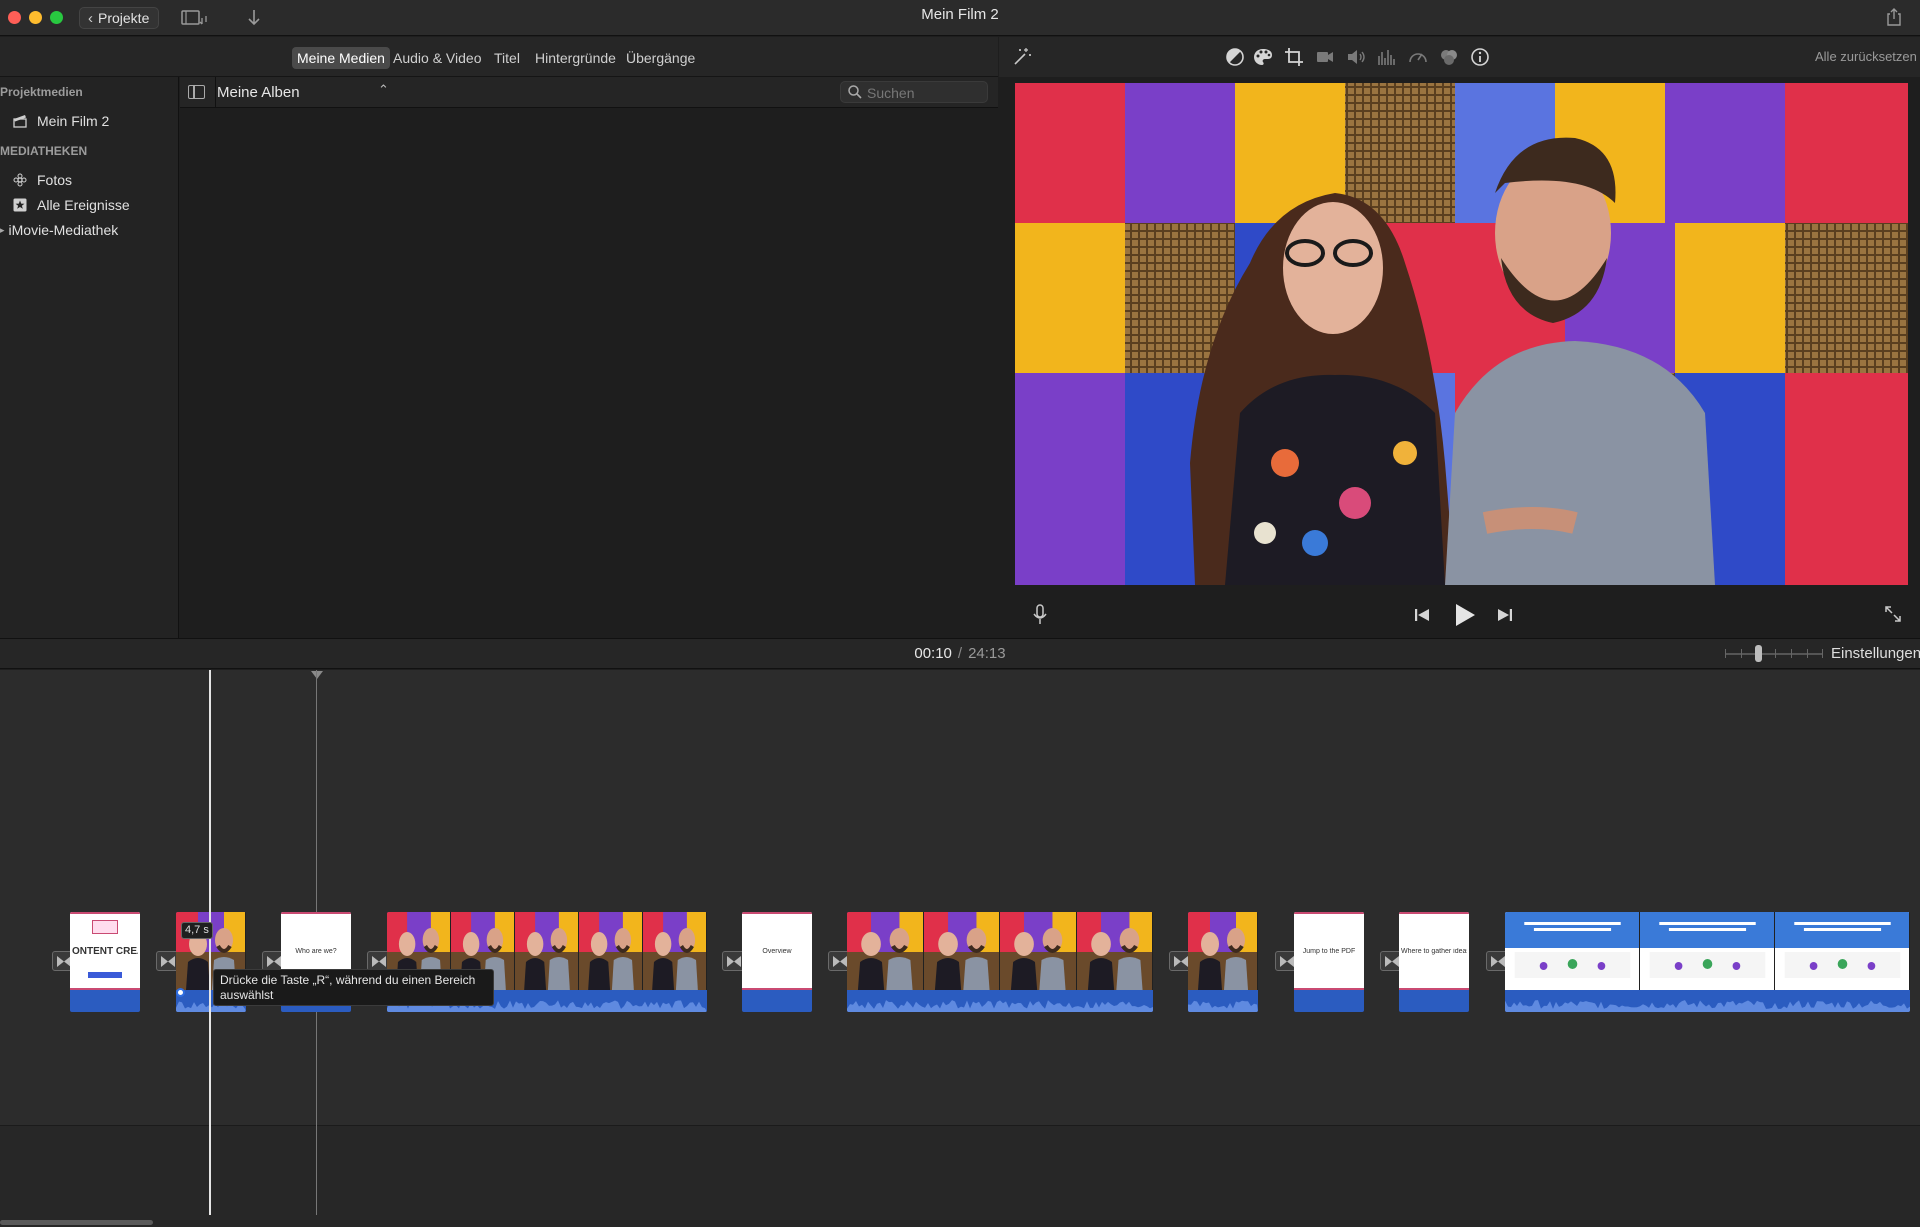 This screenshot has width=1920, height=1227. Describe the element at coordinates (83, 205) in the screenshot. I see `sidebar-item-label: Alle Ereignisse` at that location.